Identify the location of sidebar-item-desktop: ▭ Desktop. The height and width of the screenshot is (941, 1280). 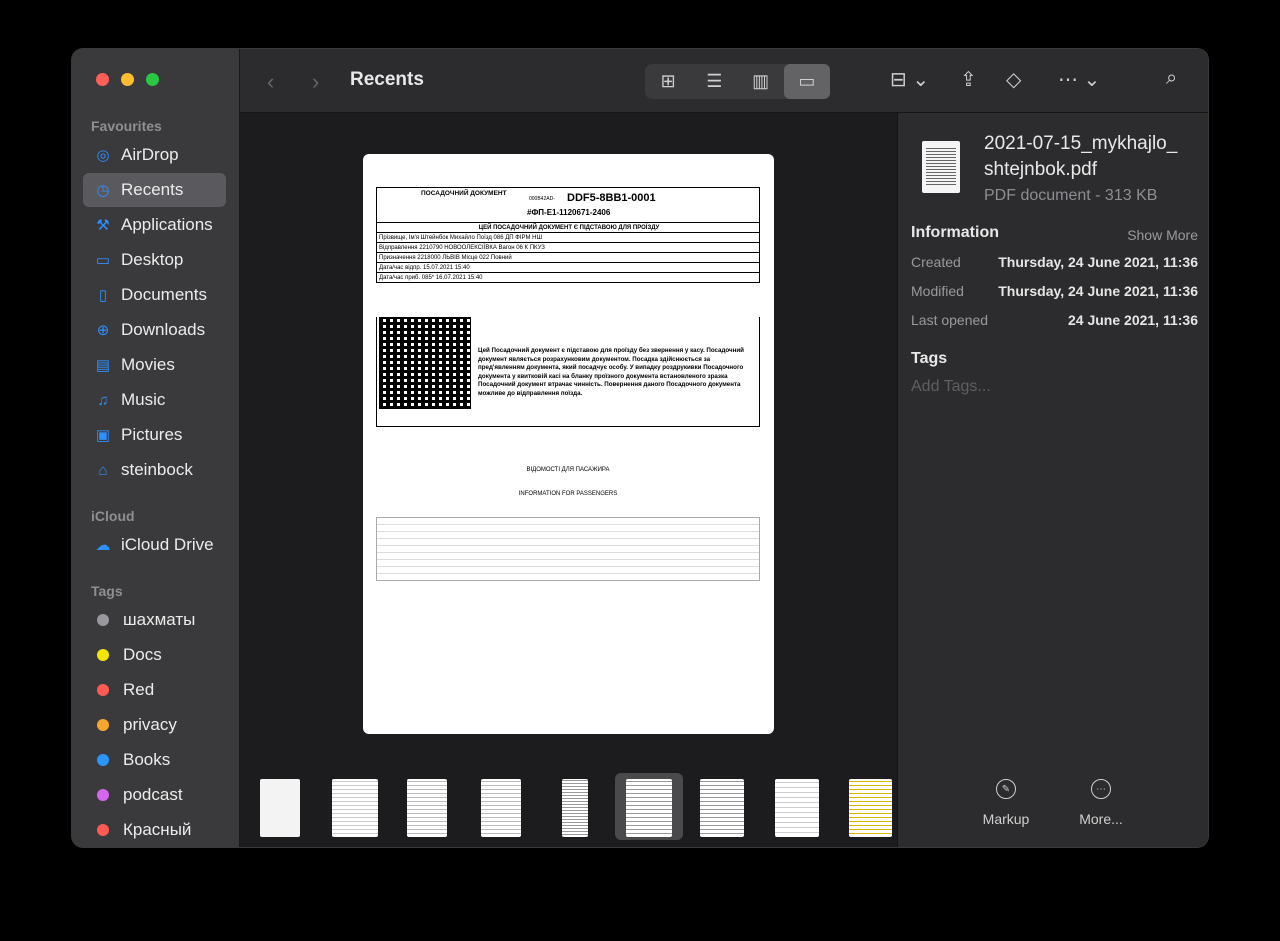
(154, 260).